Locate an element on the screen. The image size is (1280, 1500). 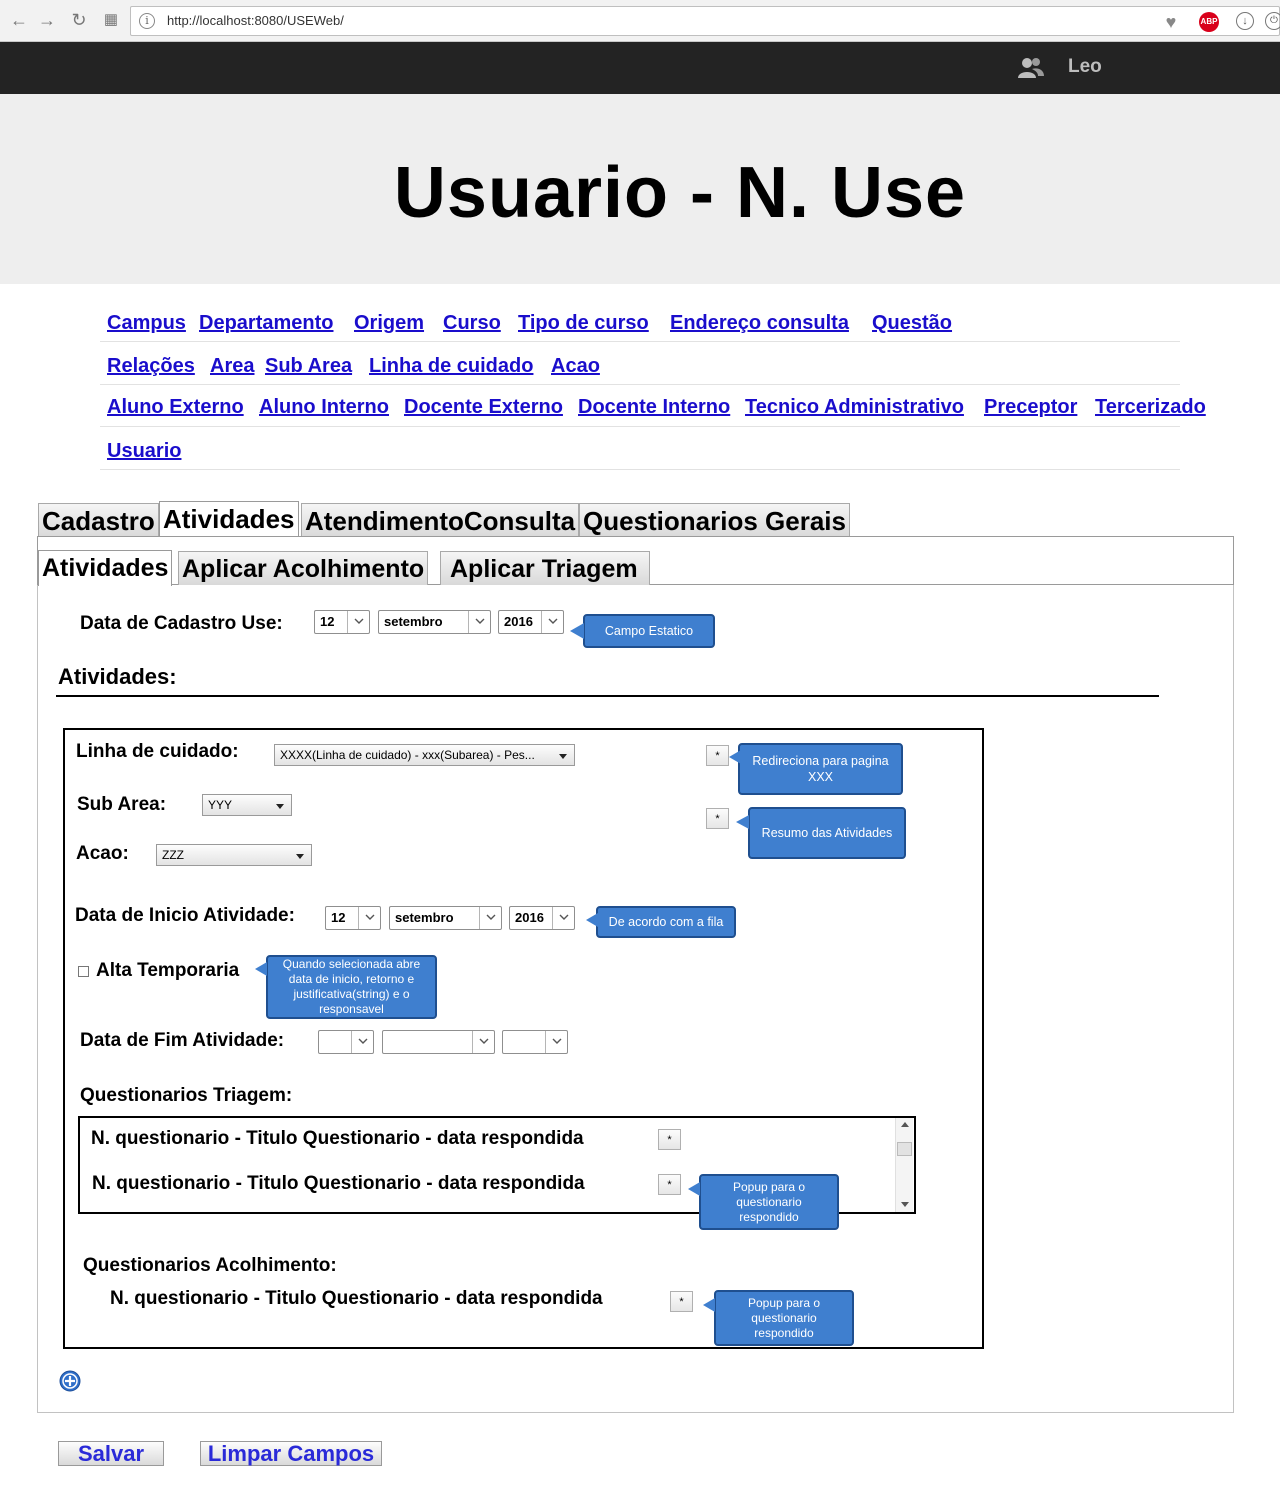
tab-cadastro: Cadastro is located at coordinates (98, 520).